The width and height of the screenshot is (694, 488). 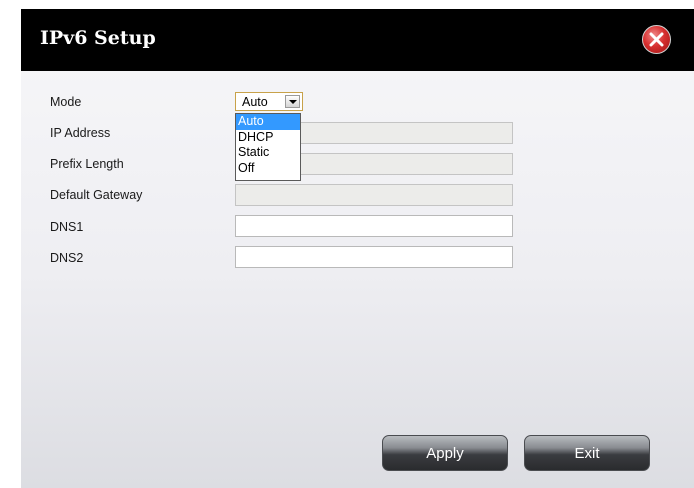 I want to click on close-button, so click(x=656, y=39).